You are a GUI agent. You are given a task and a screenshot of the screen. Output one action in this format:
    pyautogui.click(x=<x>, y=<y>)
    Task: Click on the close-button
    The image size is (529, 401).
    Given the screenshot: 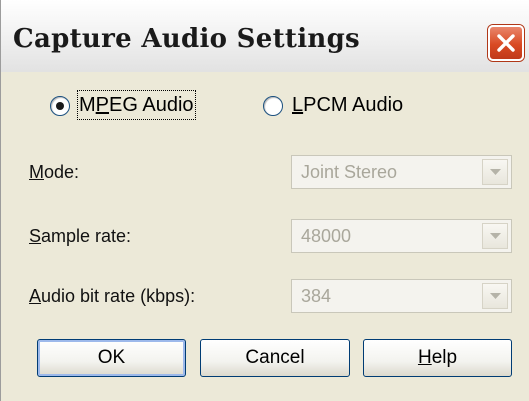 What is the action you would take?
    pyautogui.click(x=506, y=43)
    